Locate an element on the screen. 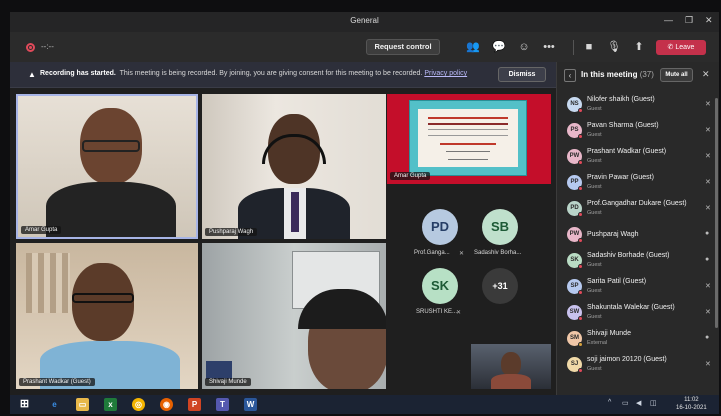 The image size is (721, 416). meeting-timer: --:-- is located at coordinates (47, 46).